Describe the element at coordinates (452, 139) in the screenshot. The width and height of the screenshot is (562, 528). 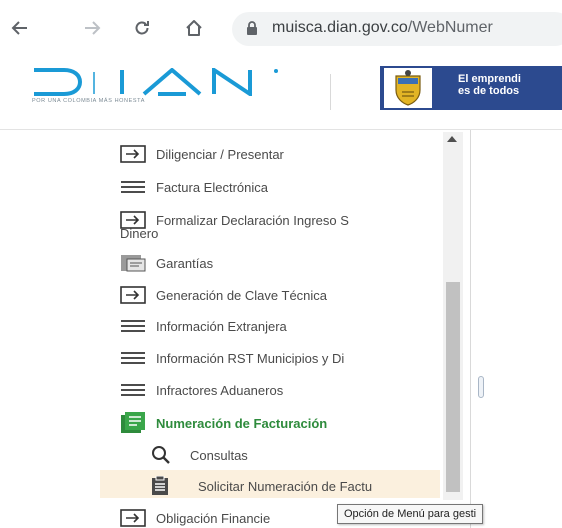
I see `scroll-up-arrow-icon` at that location.